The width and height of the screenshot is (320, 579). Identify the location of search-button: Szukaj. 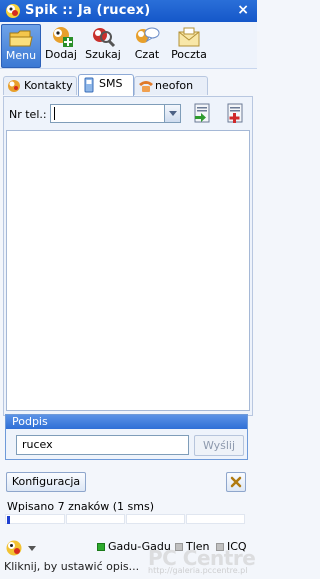
(103, 45).